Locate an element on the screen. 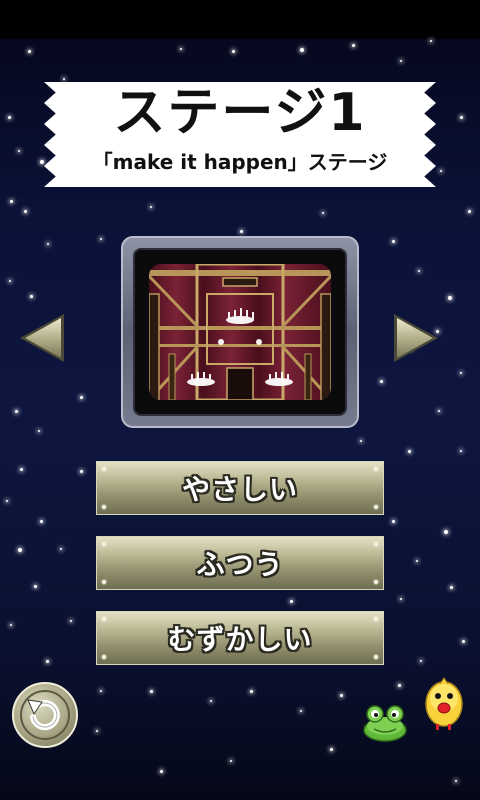 The width and height of the screenshot is (480, 800). theater-stage-illustration is located at coordinates (240, 332).